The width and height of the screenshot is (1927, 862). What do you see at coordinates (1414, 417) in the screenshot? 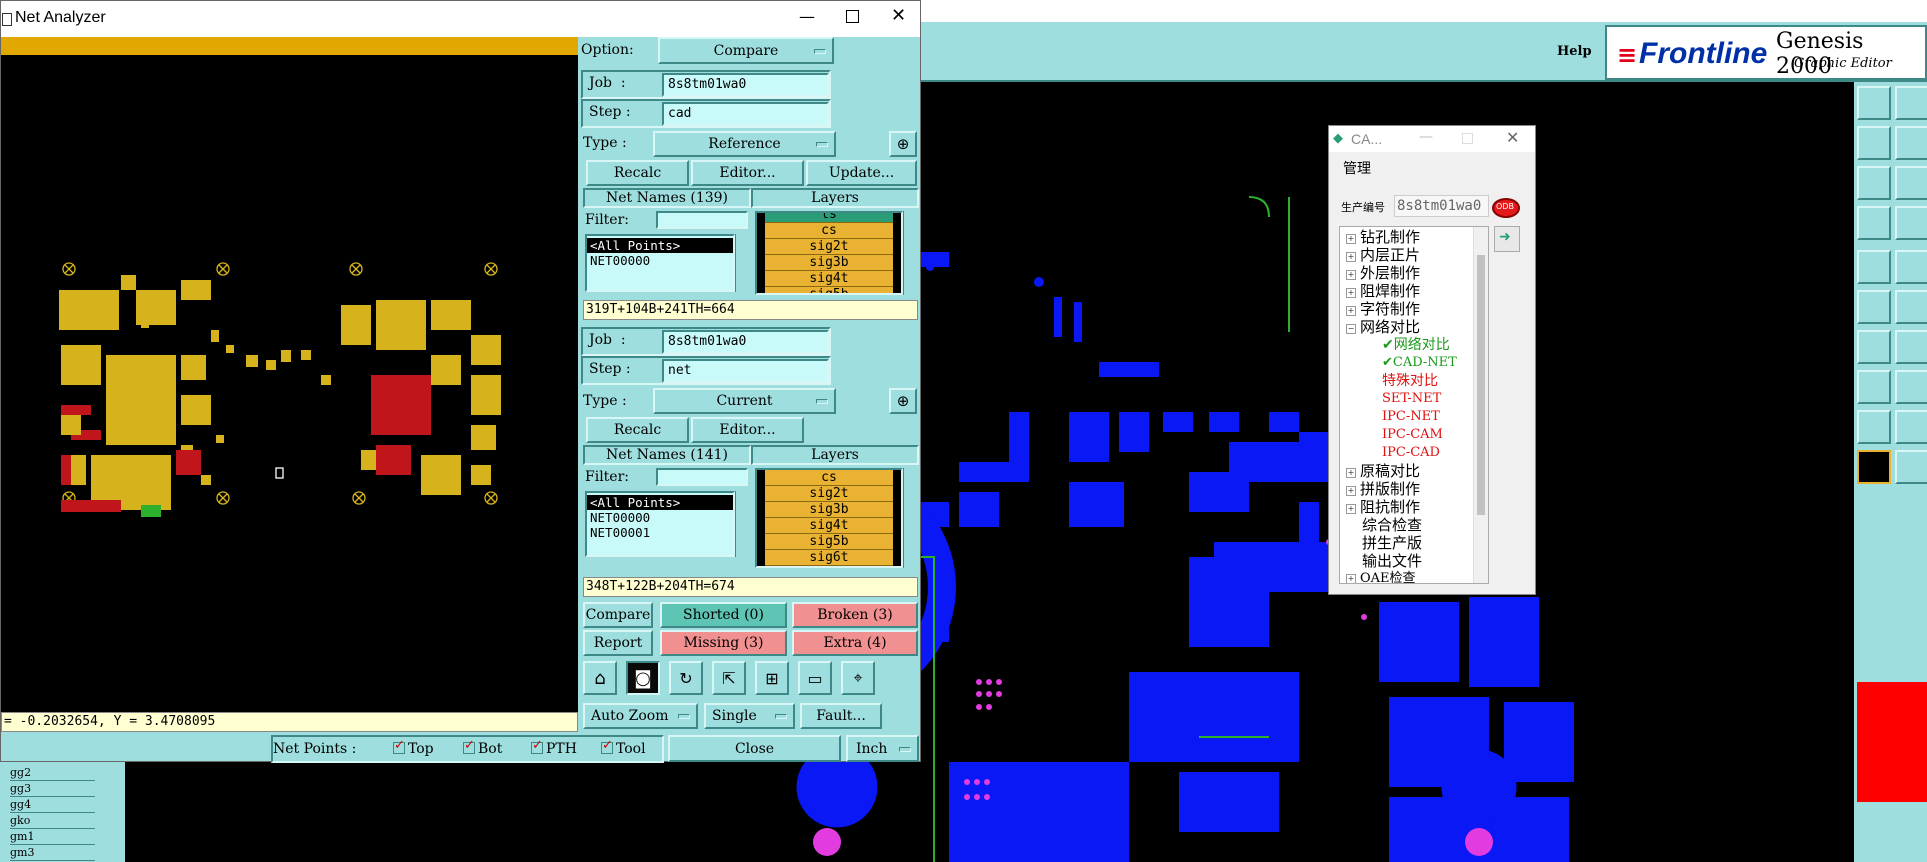
I see `tree-item: IPC-NET` at bounding box center [1414, 417].